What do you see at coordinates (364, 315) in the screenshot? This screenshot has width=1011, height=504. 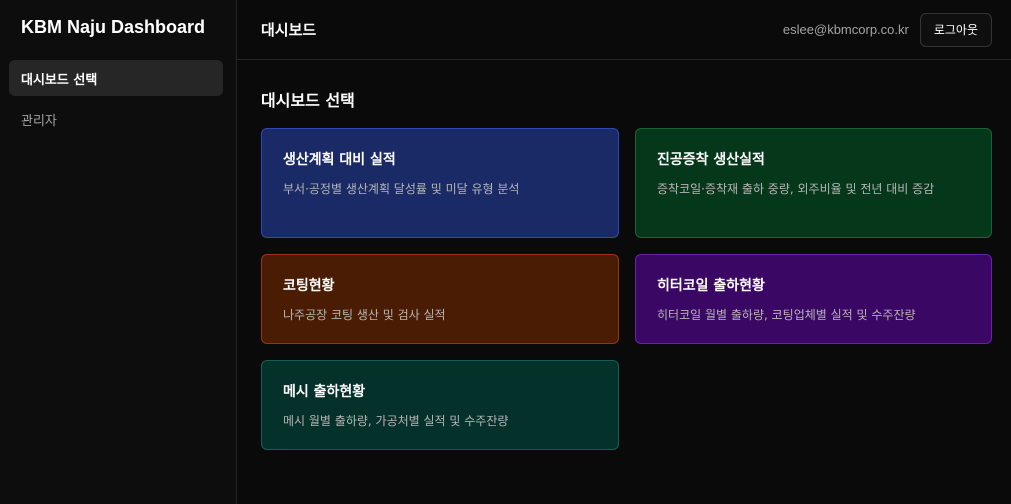 I see `card-description: 나주공장 코팅 생산 및 검사 실적` at bounding box center [364, 315].